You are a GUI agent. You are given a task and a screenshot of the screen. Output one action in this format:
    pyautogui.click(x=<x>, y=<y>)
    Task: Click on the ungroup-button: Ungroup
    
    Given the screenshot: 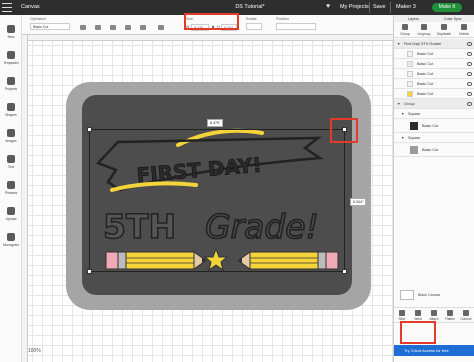 What is the action you would take?
    pyautogui.click(x=424, y=30)
    